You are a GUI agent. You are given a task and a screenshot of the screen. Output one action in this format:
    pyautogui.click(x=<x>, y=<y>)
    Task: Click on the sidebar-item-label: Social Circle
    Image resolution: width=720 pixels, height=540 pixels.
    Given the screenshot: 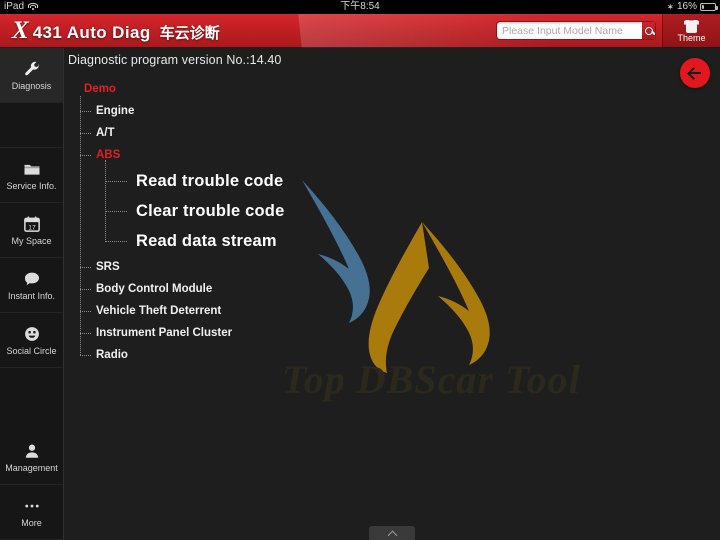 What is the action you would take?
    pyautogui.click(x=31, y=350)
    